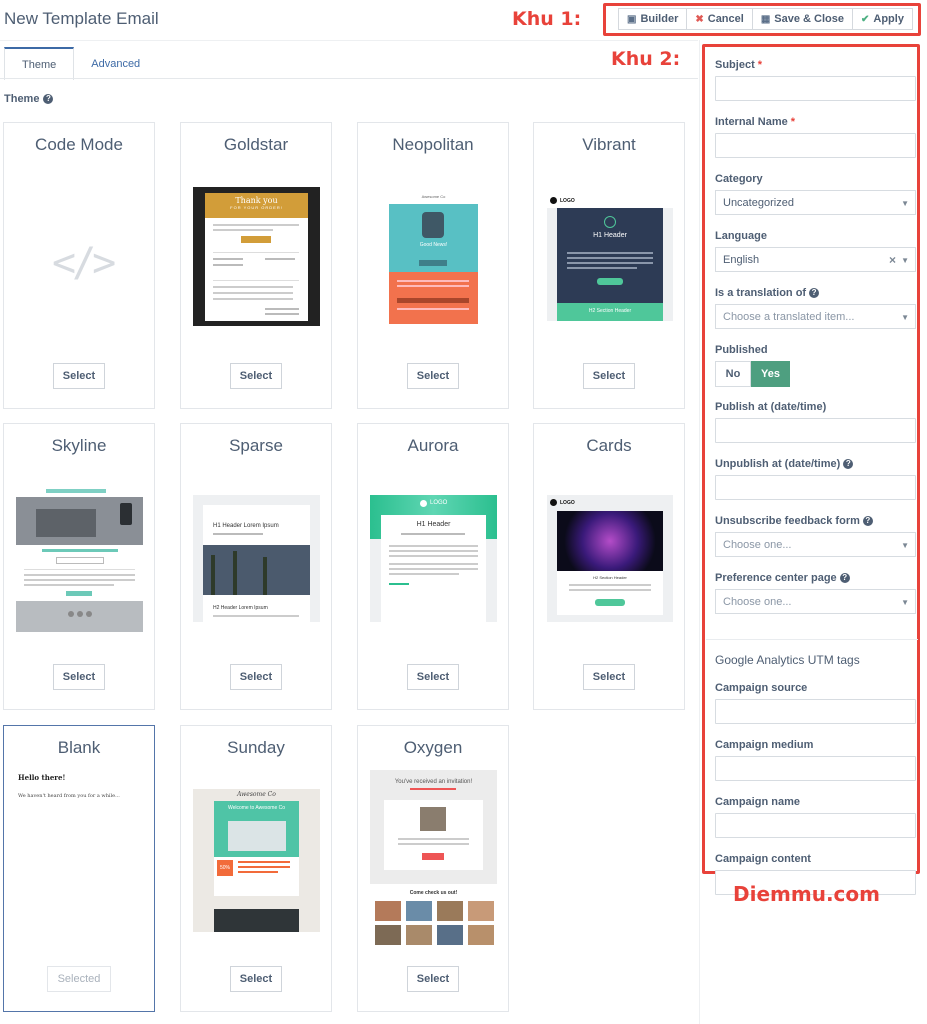 This screenshot has width=927, height=1024. Describe the element at coordinates (815, 711) in the screenshot. I see `campaign-source-input` at that location.